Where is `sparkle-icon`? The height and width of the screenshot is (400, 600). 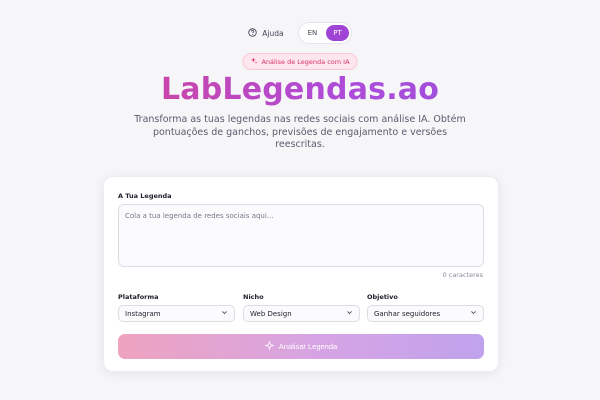
sparkle-icon is located at coordinates (269, 346).